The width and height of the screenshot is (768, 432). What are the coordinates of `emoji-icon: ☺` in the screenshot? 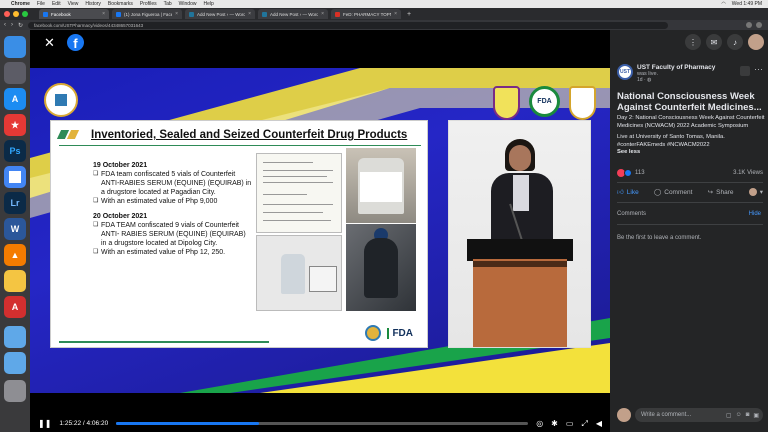 It's located at (739, 415).